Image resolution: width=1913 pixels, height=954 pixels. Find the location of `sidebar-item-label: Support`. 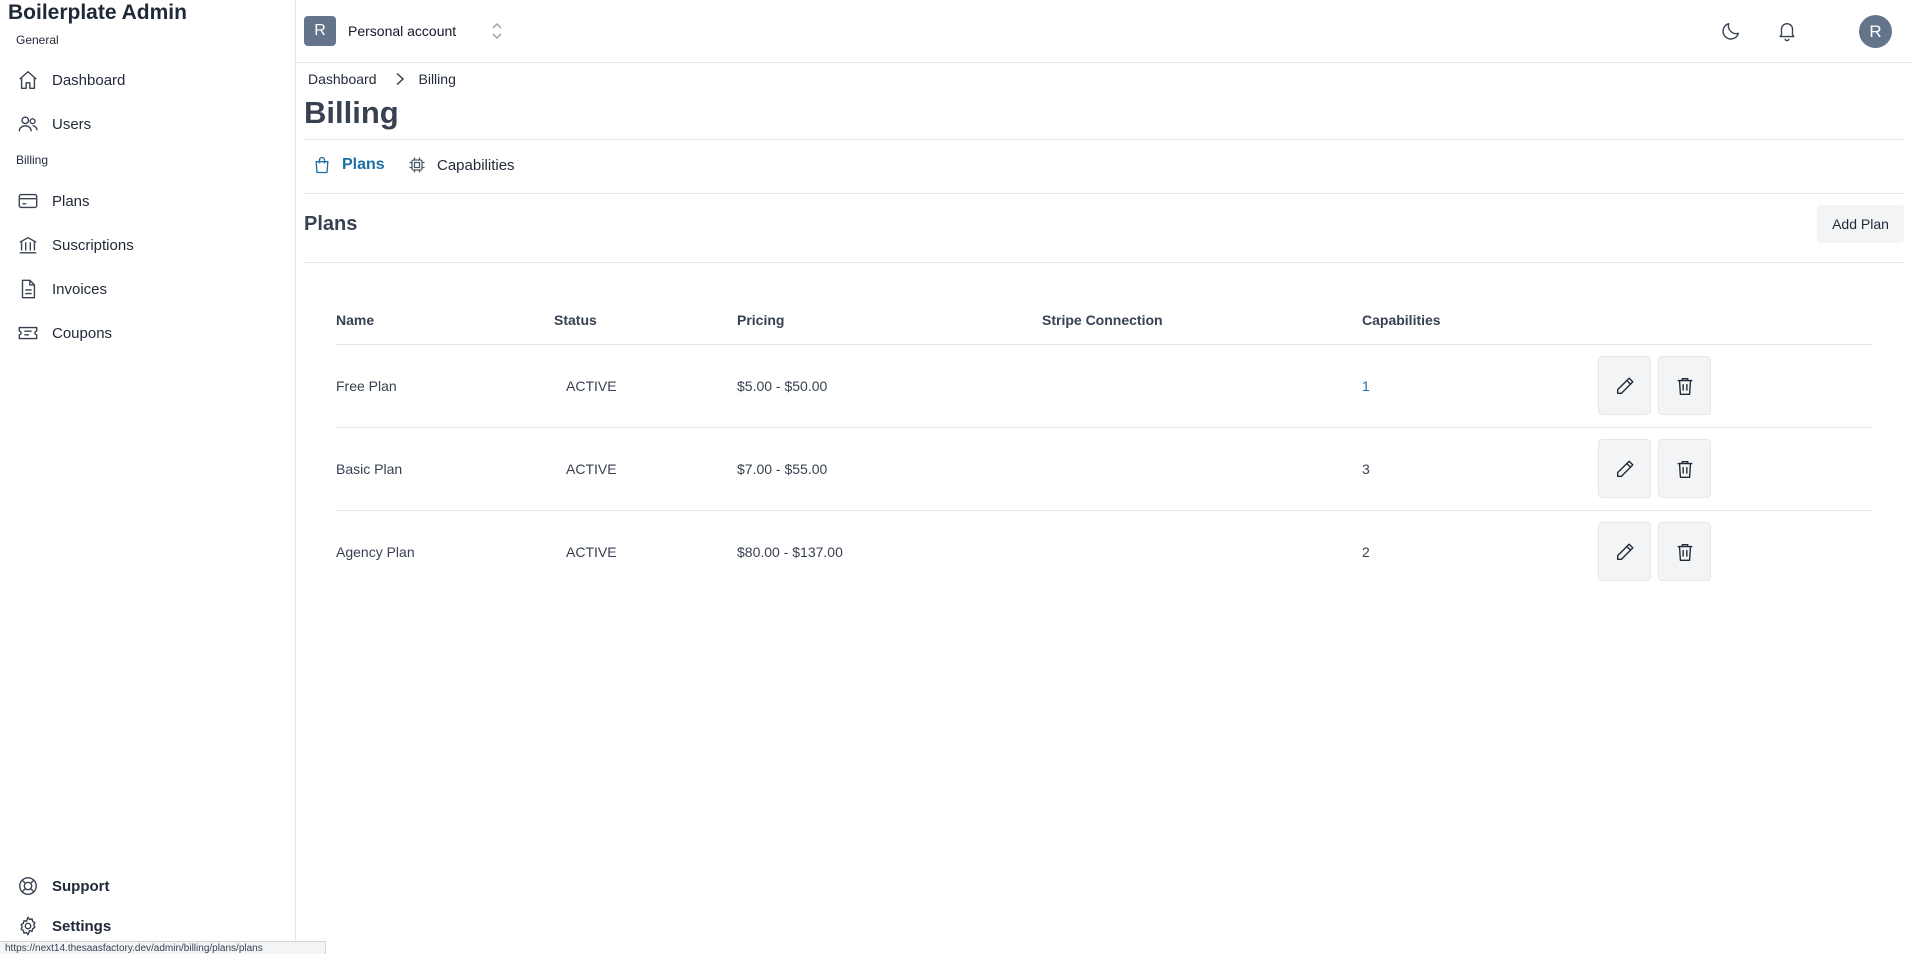

sidebar-item-label: Support is located at coordinates (81, 886).